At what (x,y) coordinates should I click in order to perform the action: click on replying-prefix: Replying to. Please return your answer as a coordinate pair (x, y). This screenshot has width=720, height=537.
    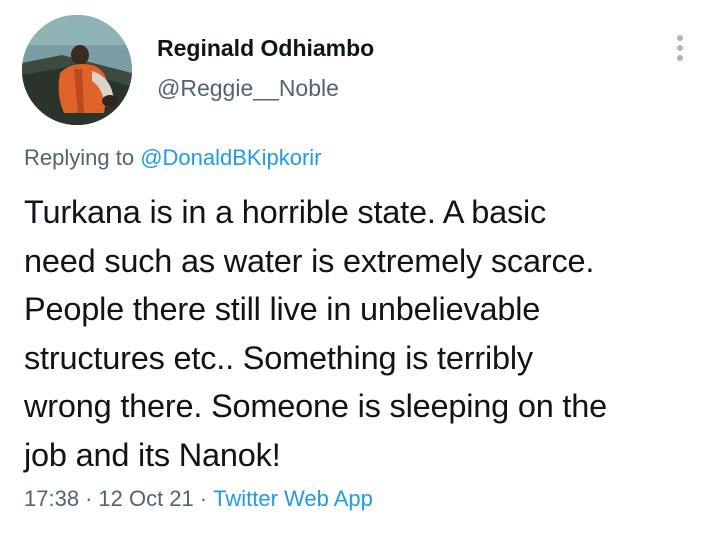
    Looking at the image, I should click on (82, 157).